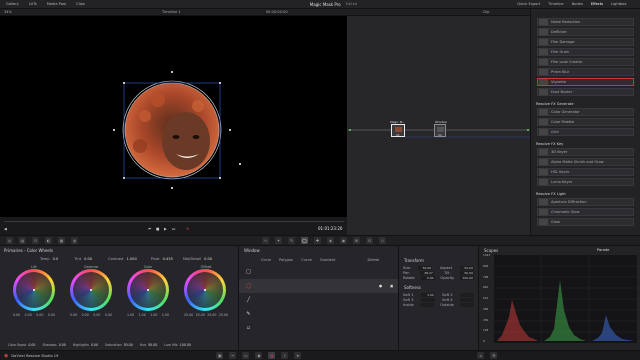  What do you see at coordinates (8, 12) in the screenshot?
I see `zoom-level: 34%` at bounding box center [8, 12].